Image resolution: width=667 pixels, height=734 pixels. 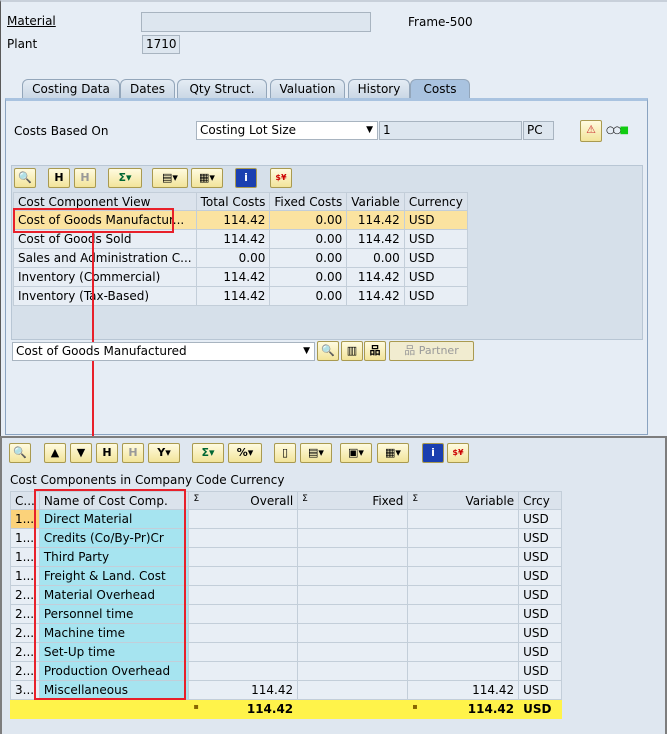 What do you see at coordinates (81, 453) in the screenshot?
I see `sort-descending-button: ▼` at bounding box center [81, 453].